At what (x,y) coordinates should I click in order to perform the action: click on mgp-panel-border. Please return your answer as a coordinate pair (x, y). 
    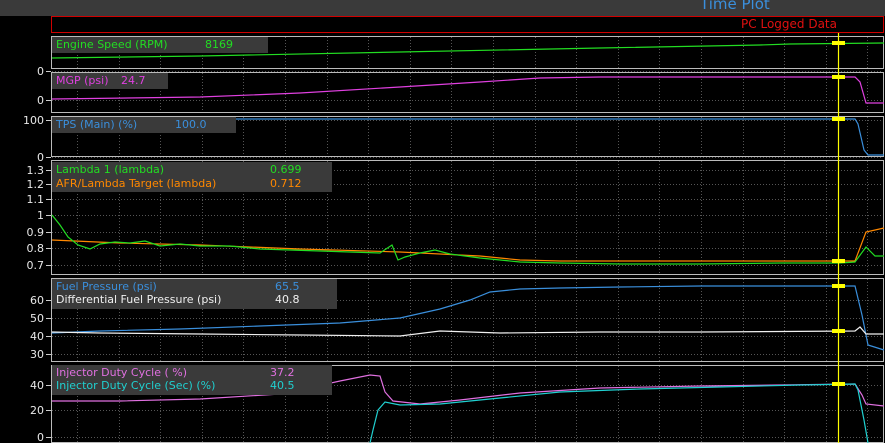
    Looking at the image, I should click on (467, 92).